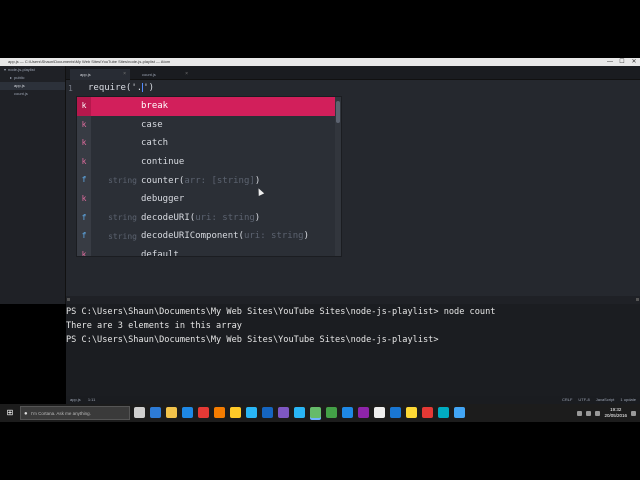  I want to click on windows-logo-icon: ⊞, so click(10, 412).